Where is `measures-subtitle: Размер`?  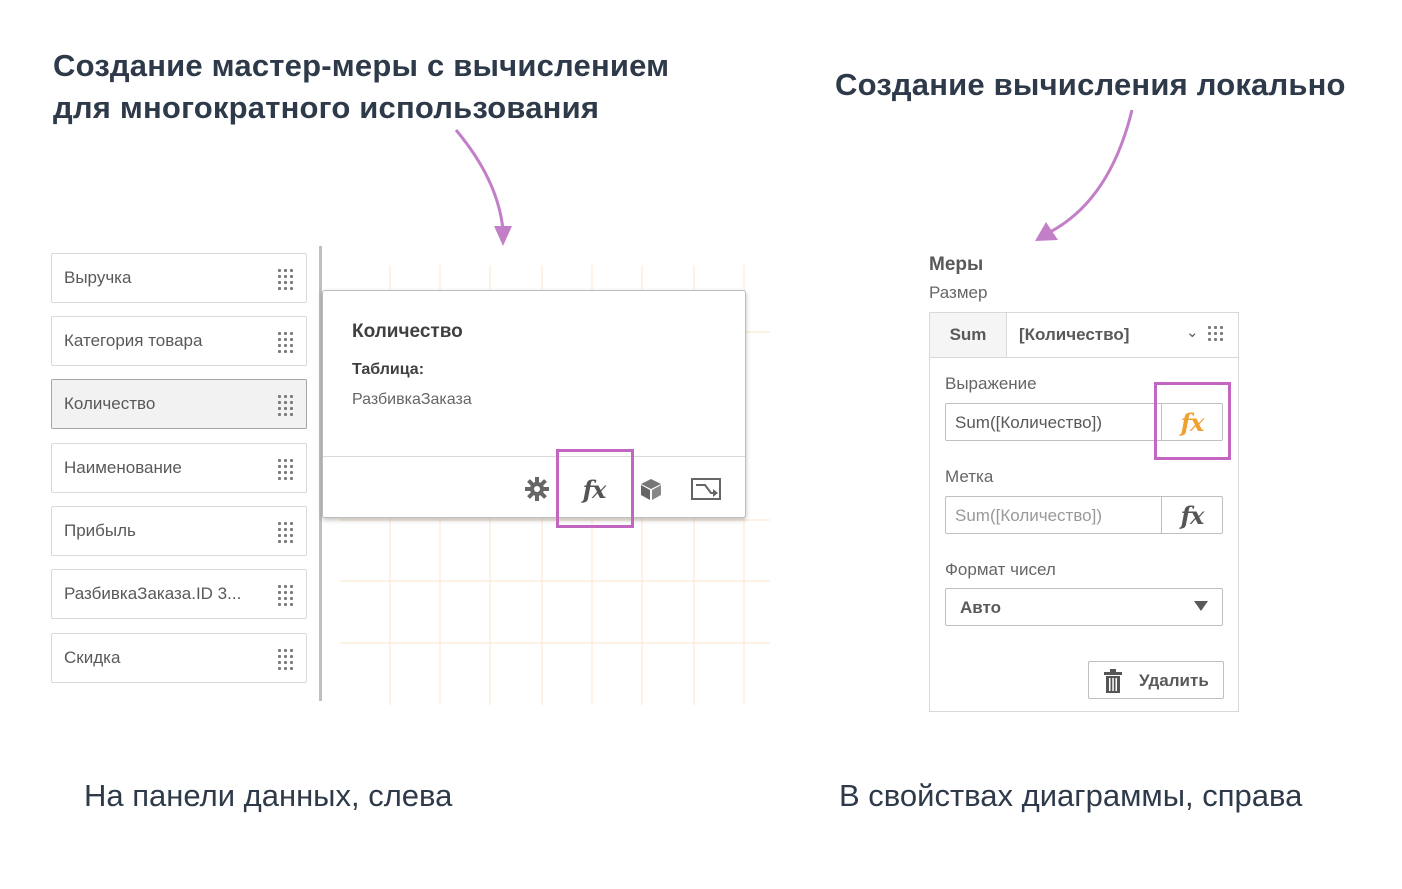
measures-subtitle: Размер is located at coordinates (958, 292).